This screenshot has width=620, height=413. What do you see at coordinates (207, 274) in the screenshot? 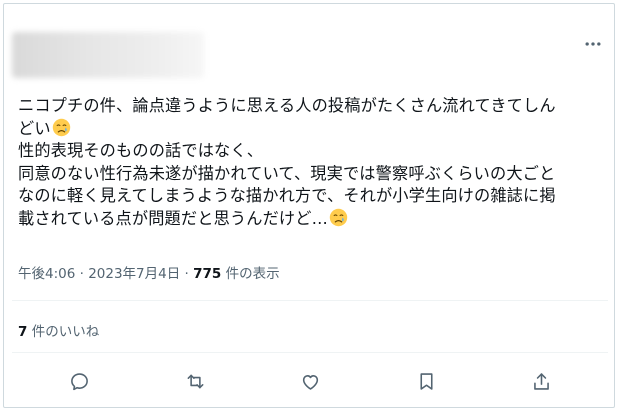
I see `view-count: 775` at bounding box center [207, 274].